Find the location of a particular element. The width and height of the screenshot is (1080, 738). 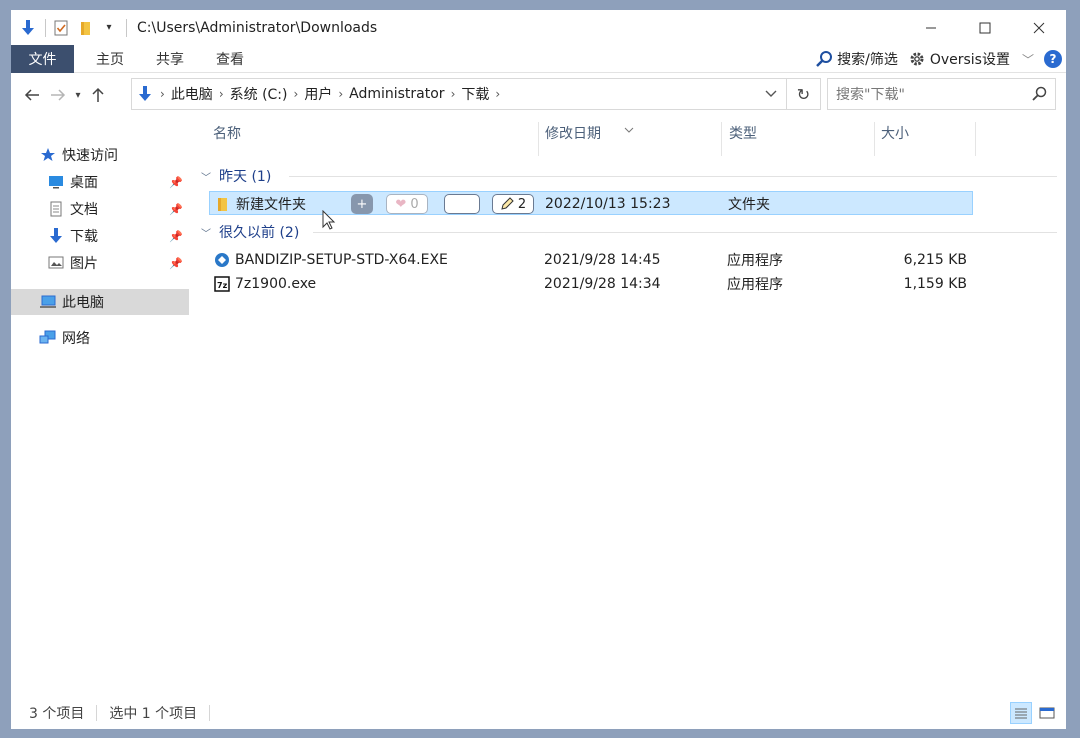

note-button: 2 is located at coordinates (513, 204).